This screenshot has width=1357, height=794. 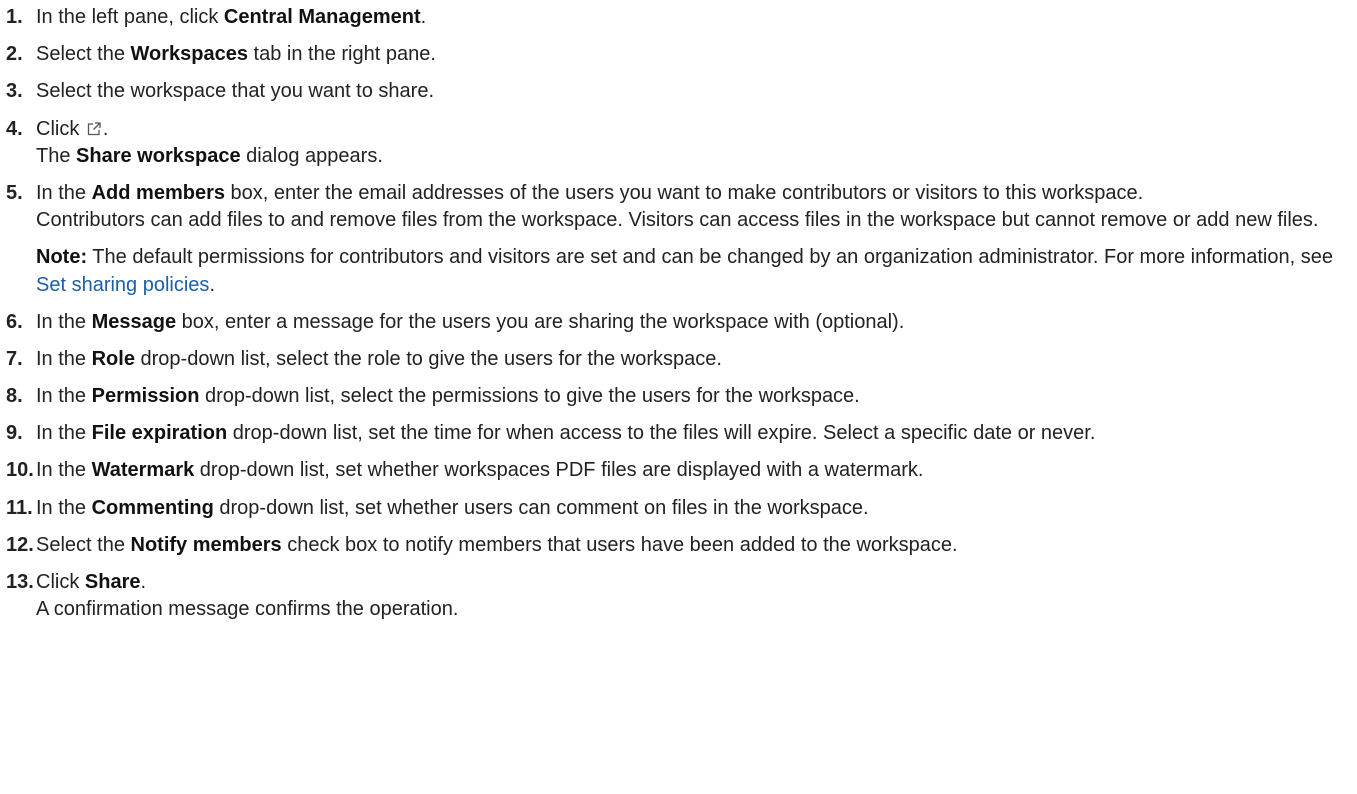 I want to click on step-number: 11., so click(x=19, y=507).